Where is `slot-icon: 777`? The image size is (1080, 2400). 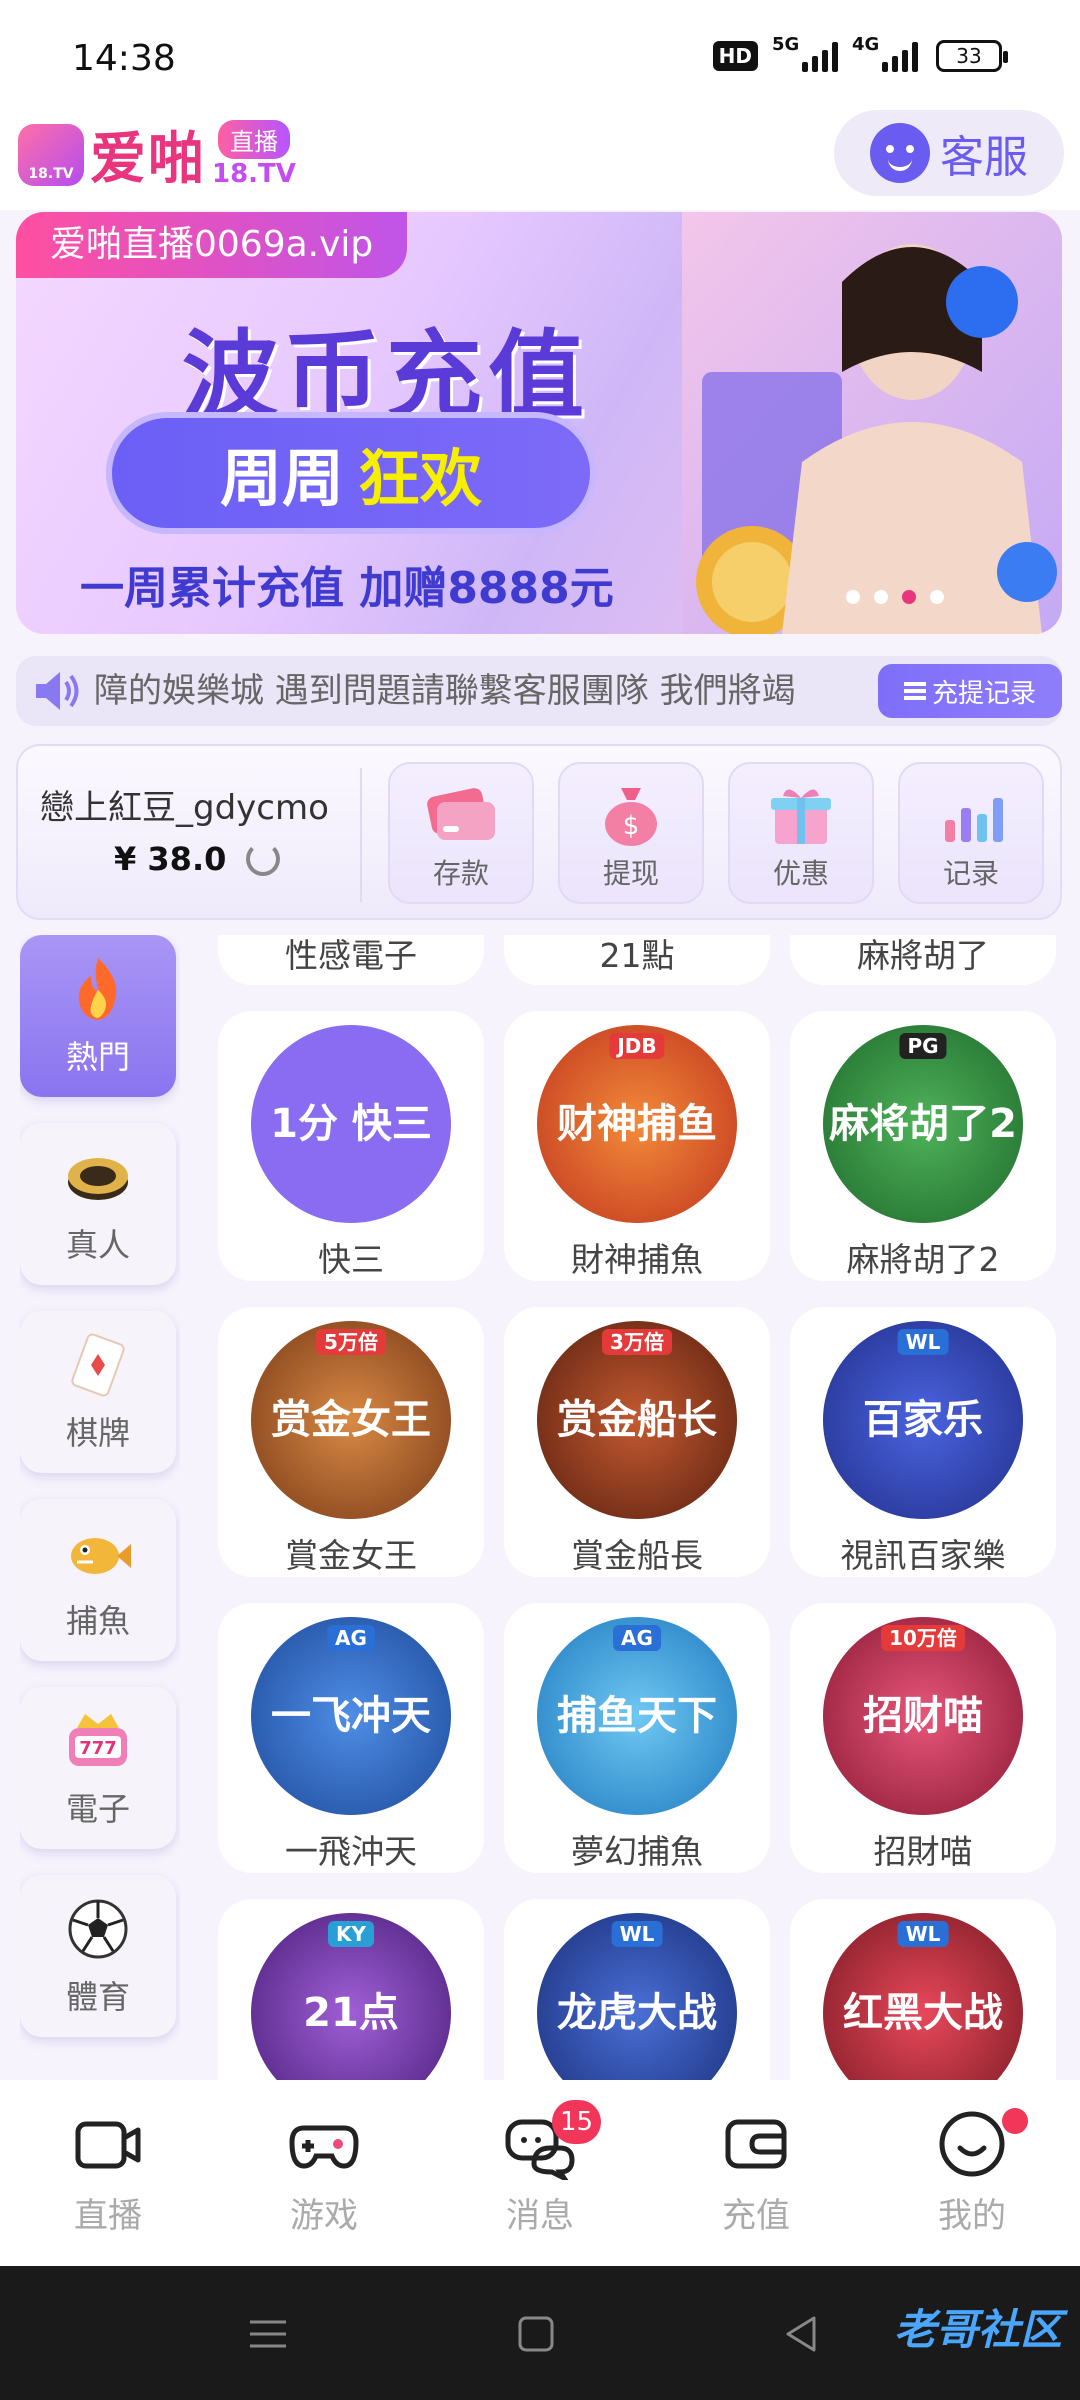 slot-icon: 777 is located at coordinates (98, 1740).